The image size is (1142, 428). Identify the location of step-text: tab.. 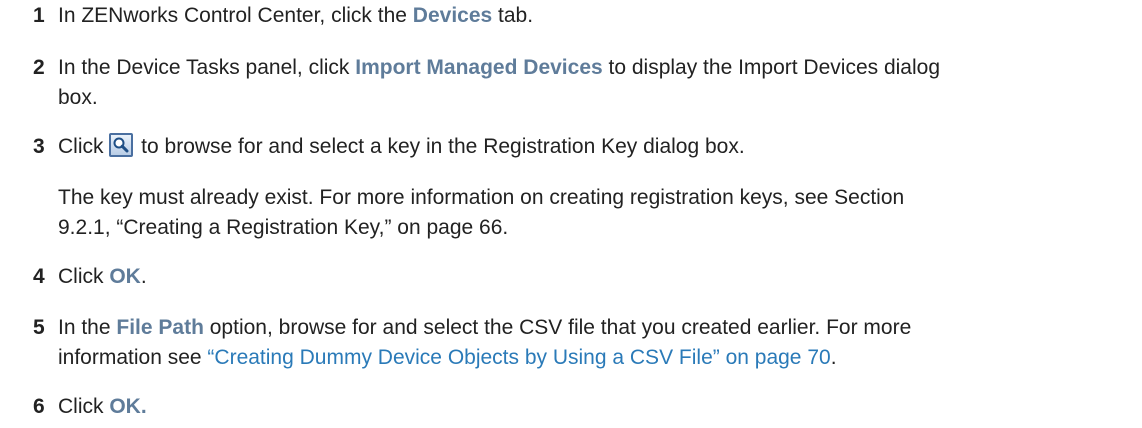
(513, 15).